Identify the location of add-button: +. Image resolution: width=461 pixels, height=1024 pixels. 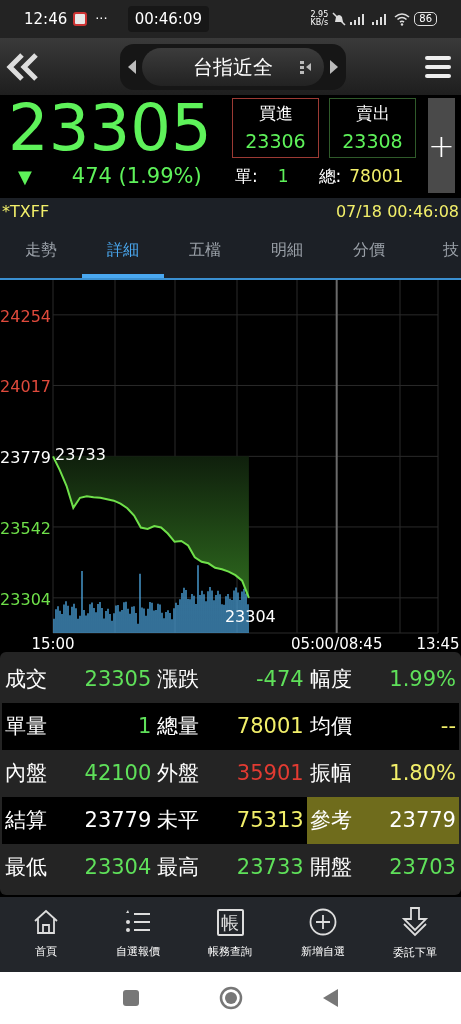
(441, 145).